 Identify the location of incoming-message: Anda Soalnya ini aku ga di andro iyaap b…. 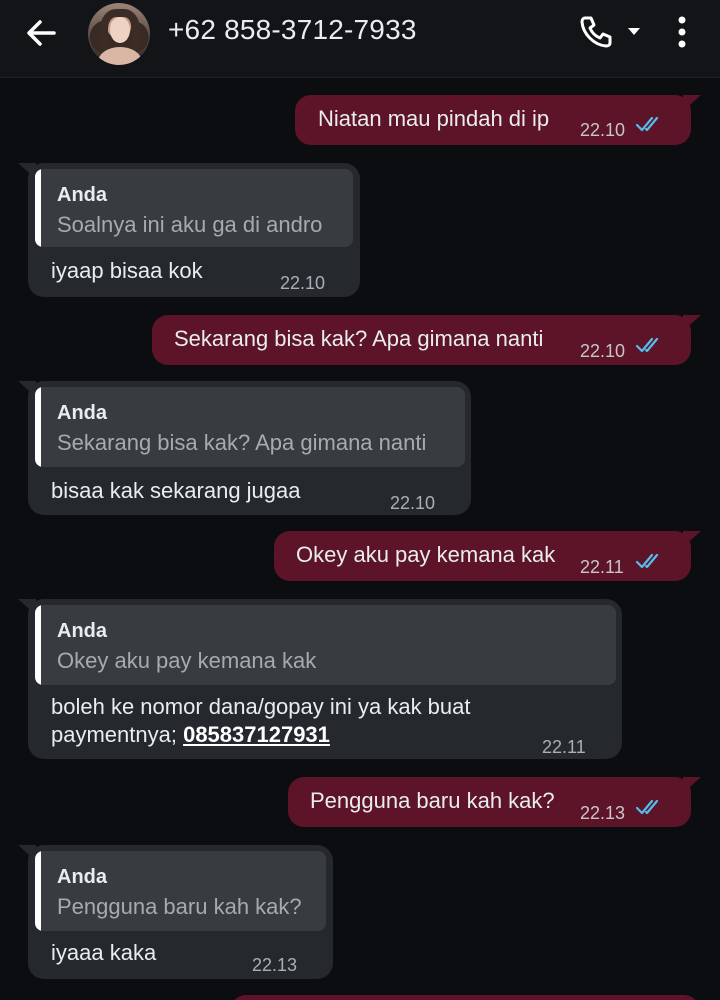
(189, 230).